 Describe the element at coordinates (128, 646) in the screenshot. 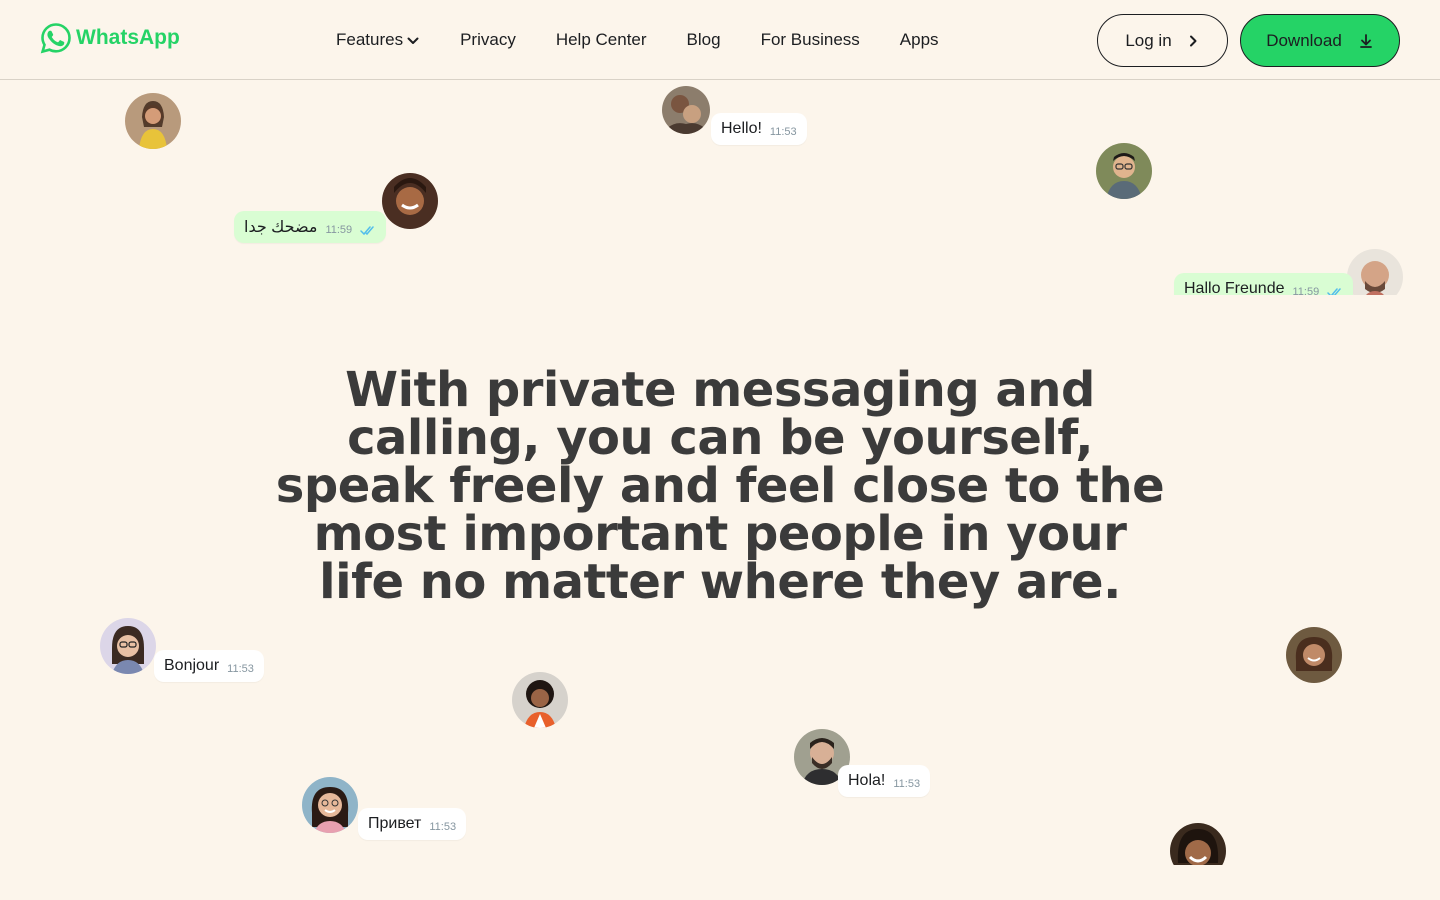

I see `avatar-woman-glasses` at that location.